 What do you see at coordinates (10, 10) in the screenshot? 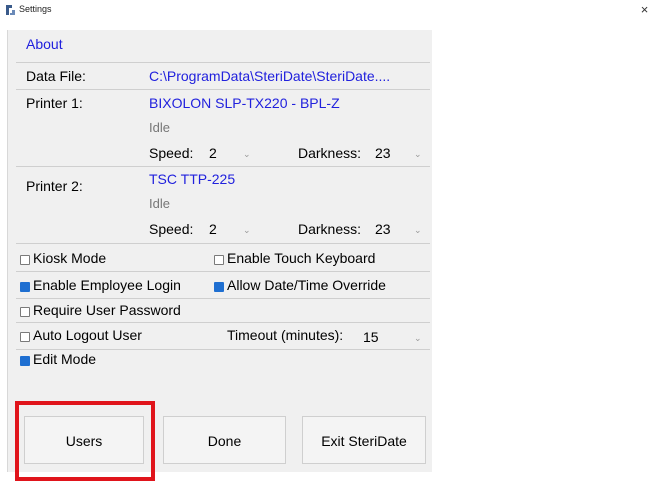
I see `steridate-app-icon` at bounding box center [10, 10].